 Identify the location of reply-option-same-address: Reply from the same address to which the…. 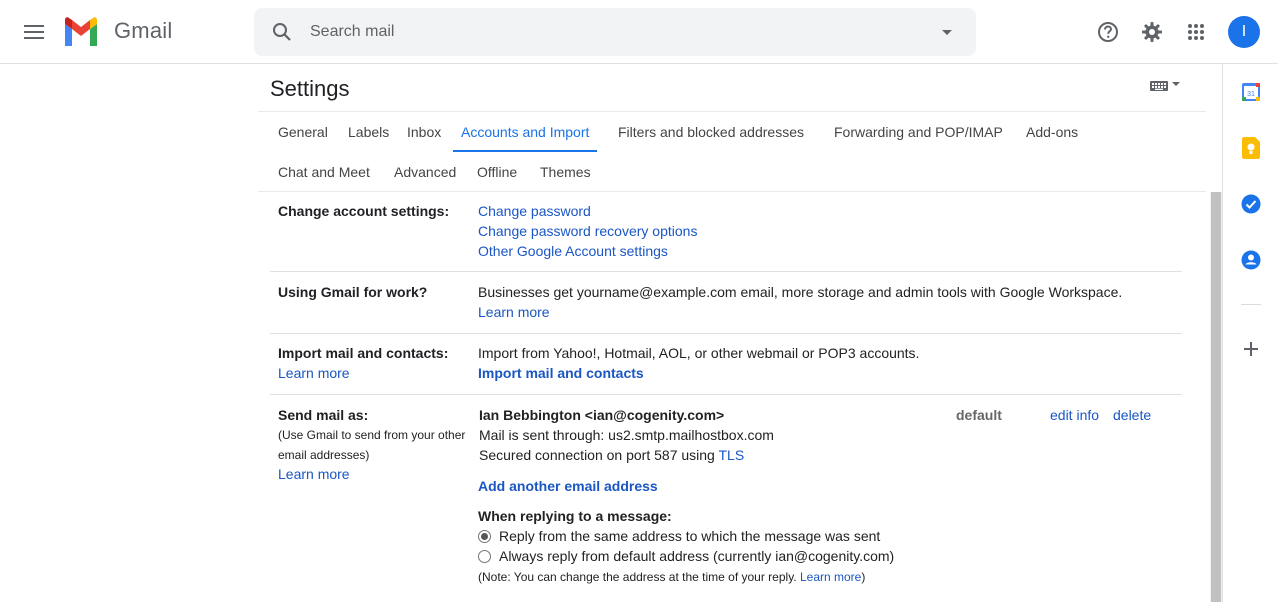
(679, 536).